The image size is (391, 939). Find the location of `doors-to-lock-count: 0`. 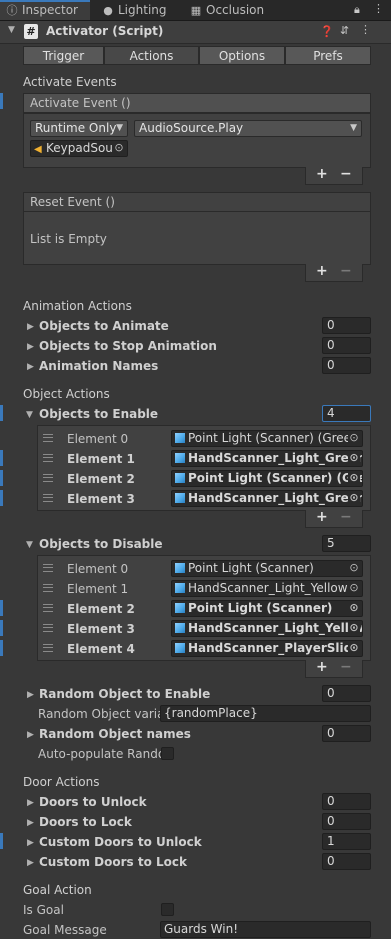

doors-to-lock-count: 0 is located at coordinates (346, 821).